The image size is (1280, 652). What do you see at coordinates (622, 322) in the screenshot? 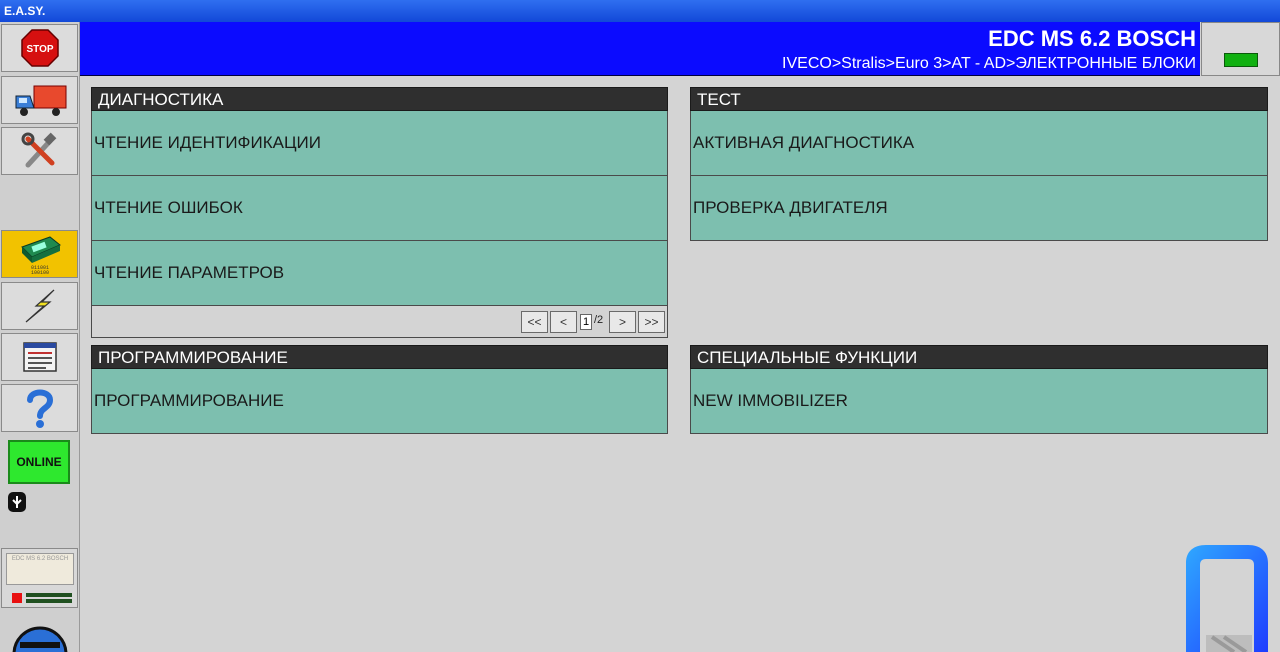
I see `next-page-button: >` at bounding box center [622, 322].